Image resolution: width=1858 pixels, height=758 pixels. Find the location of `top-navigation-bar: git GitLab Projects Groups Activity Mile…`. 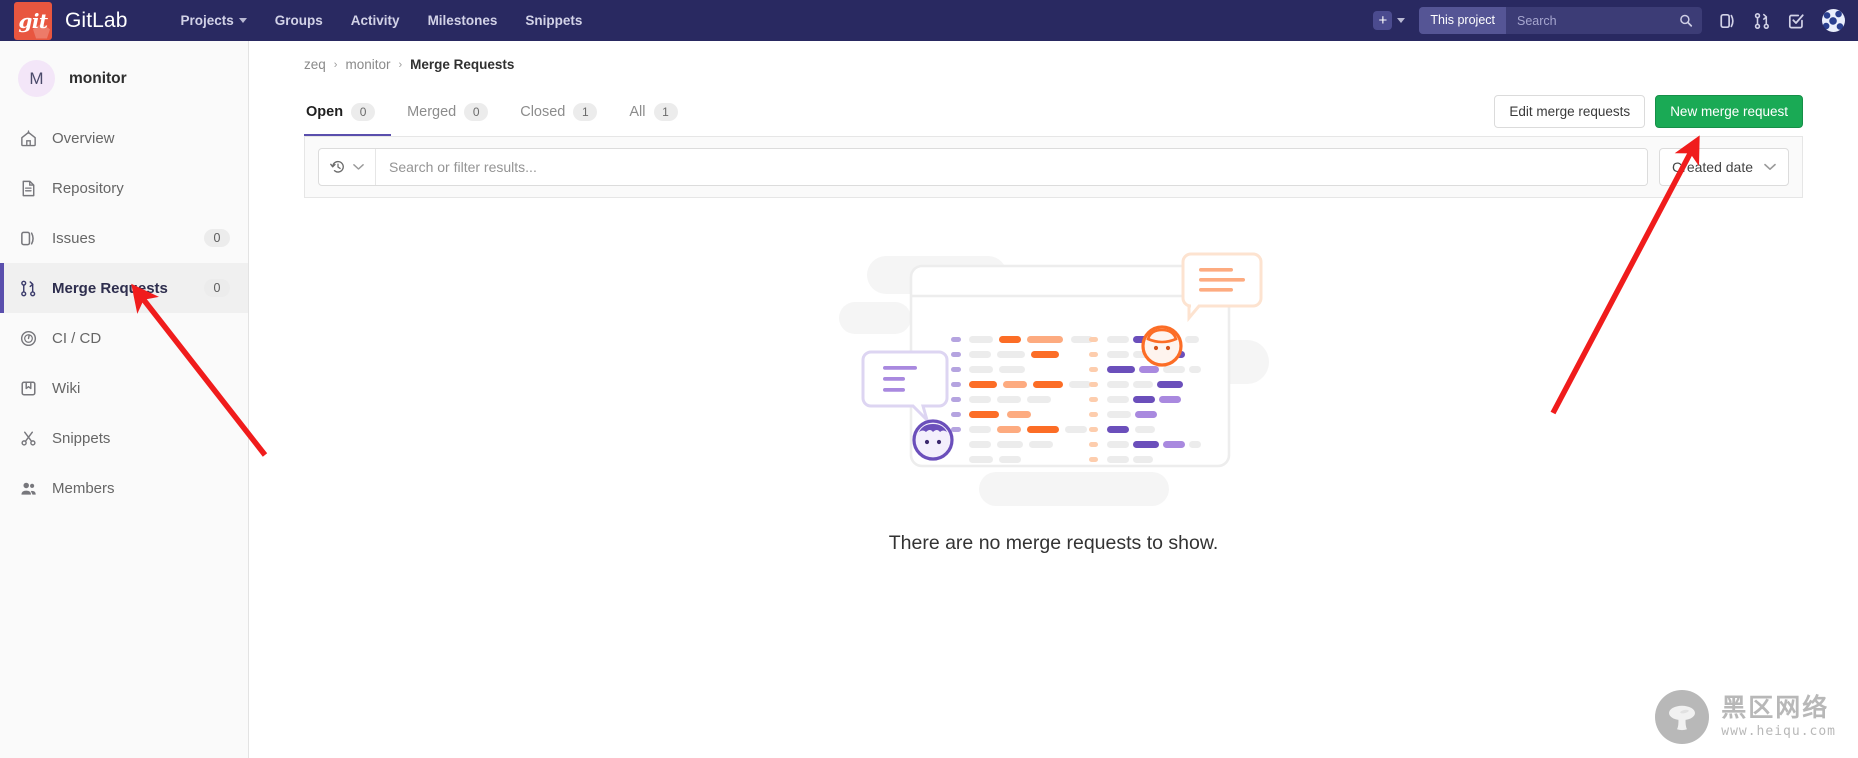

top-navigation-bar: git GitLab Projects Groups Activity Mile… is located at coordinates (929, 20).